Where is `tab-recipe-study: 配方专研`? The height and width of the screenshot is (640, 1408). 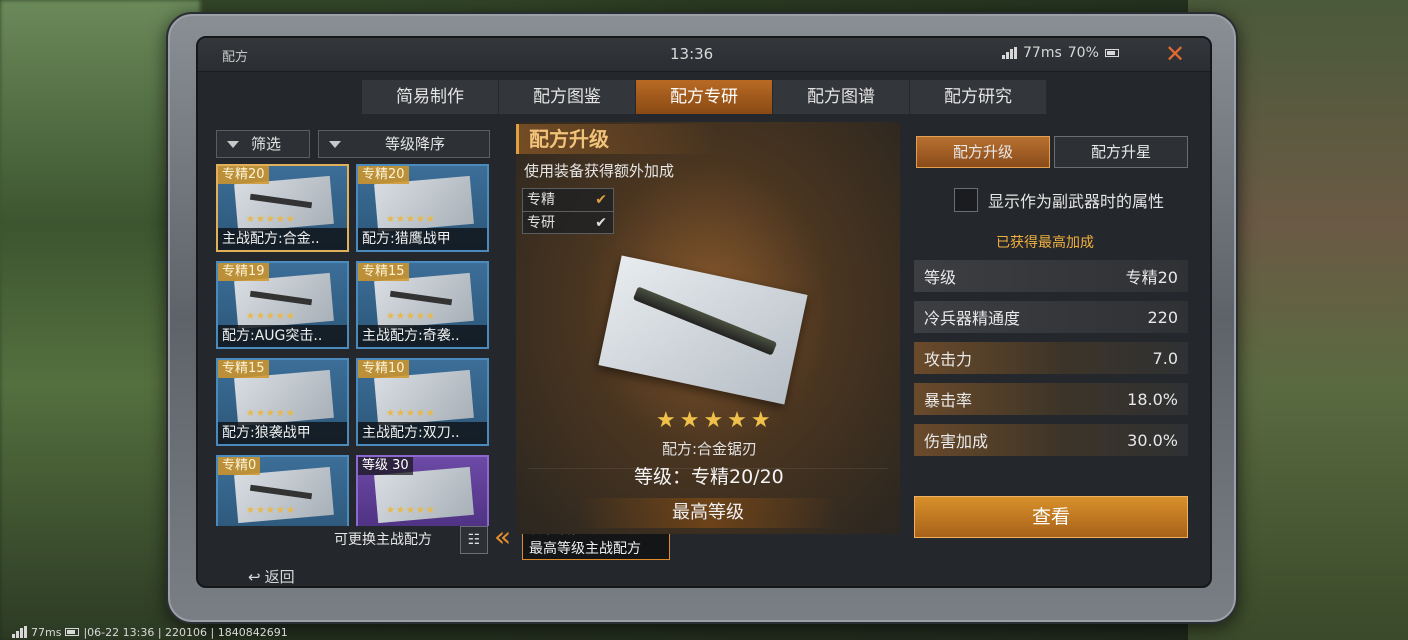 tab-recipe-study: 配方专研 is located at coordinates (704, 97).